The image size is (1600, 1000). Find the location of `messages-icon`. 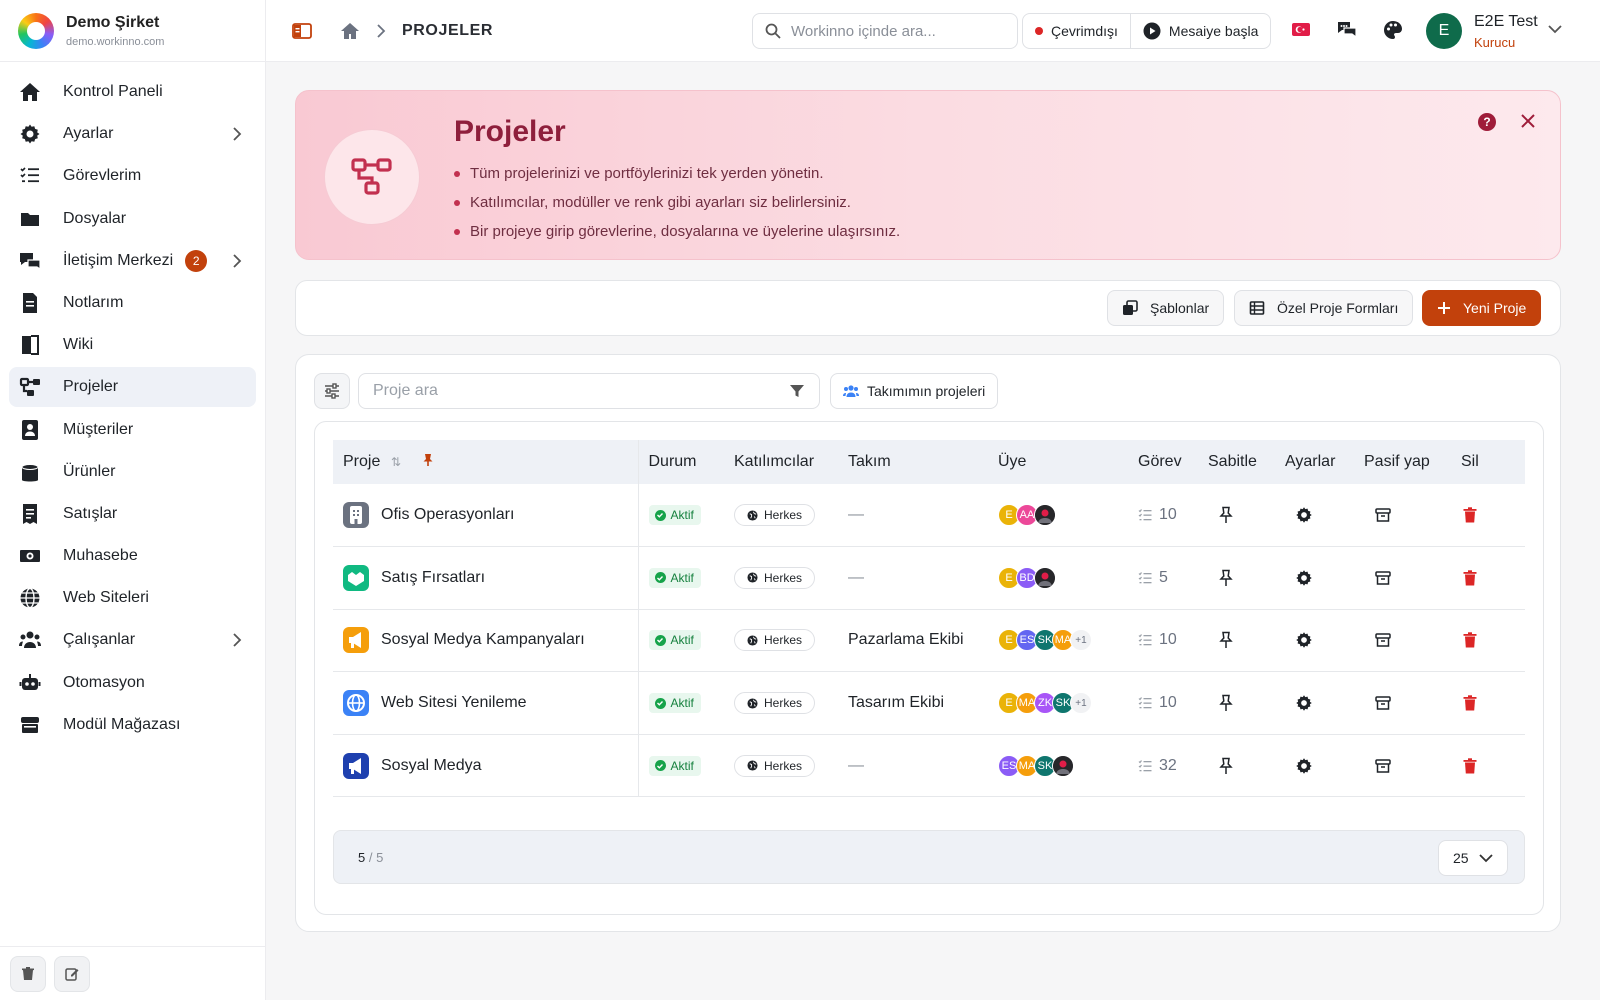

messages-icon is located at coordinates (1347, 30).